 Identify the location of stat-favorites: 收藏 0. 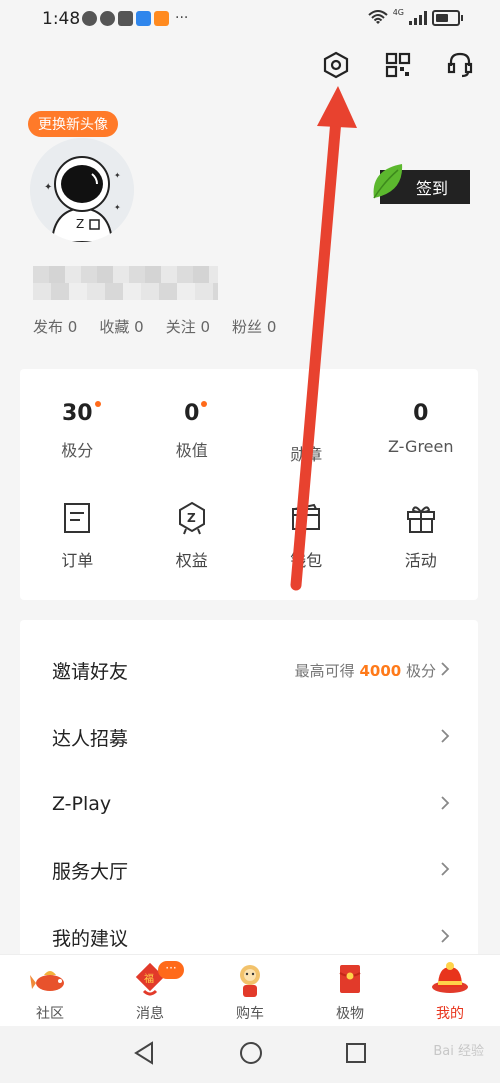
(121, 326).